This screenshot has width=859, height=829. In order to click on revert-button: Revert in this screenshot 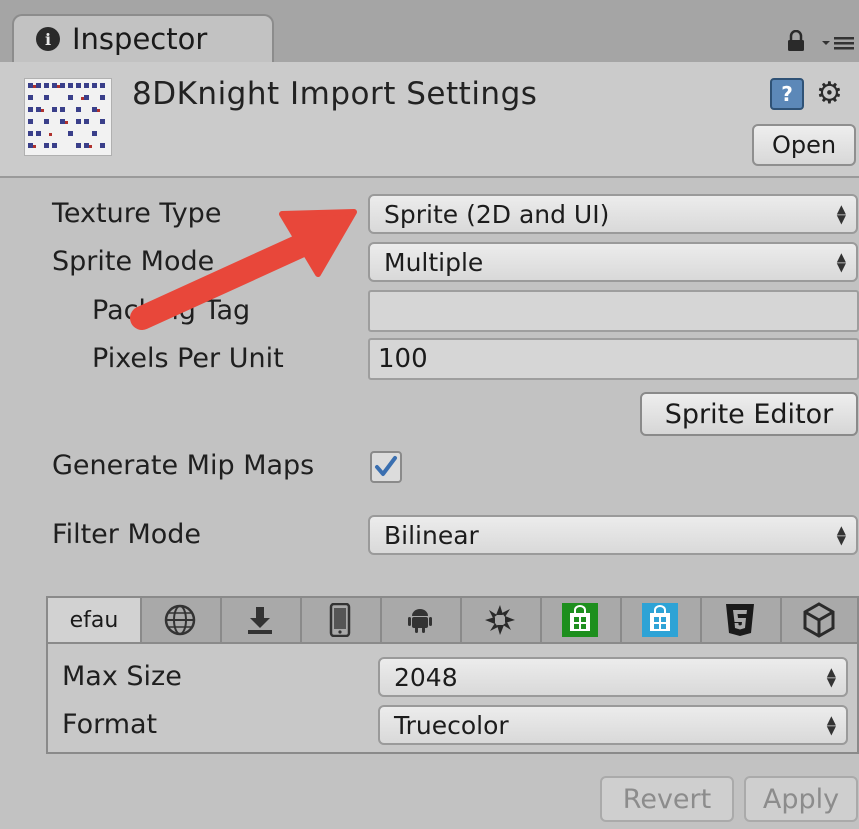, I will do `click(667, 799)`.